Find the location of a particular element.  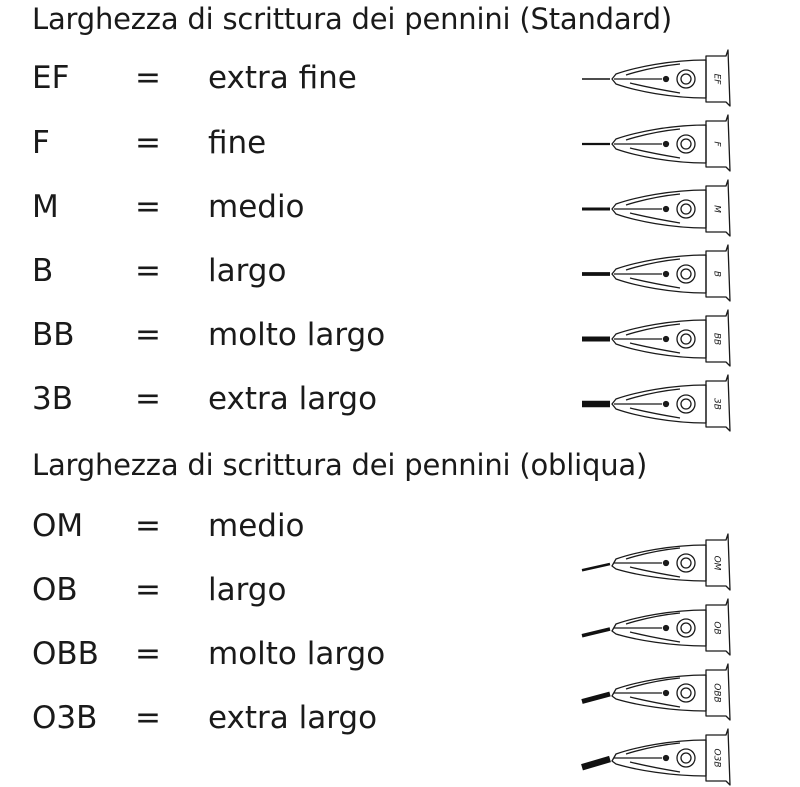

nib-illustration-m: M is located at coordinates (671, 208).